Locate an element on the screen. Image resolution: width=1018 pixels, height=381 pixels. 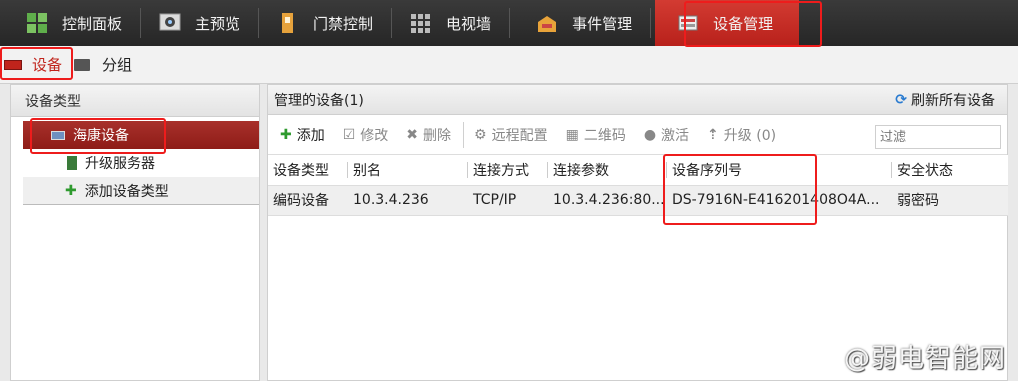
panel-header: 管理的设备(1) ⟳ 刷新所有设备 is located at coordinates (637, 100).